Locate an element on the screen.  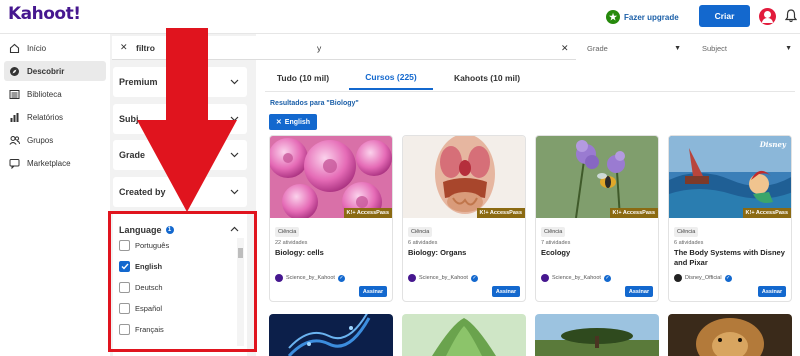
tab-tudo: Tudo (10 mil) is located at coordinates (303, 78).